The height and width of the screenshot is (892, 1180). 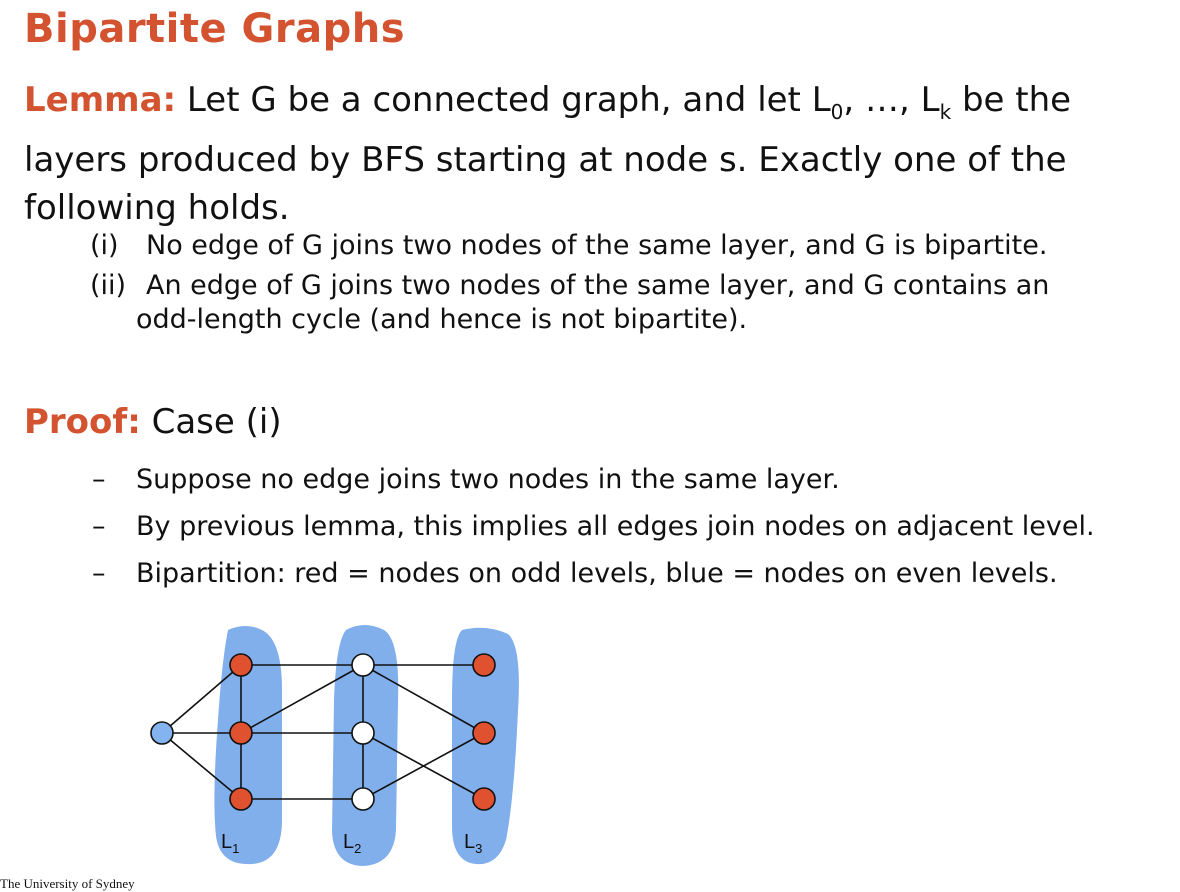 I want to click on node-layer1-top, so click(x=241, y=665).